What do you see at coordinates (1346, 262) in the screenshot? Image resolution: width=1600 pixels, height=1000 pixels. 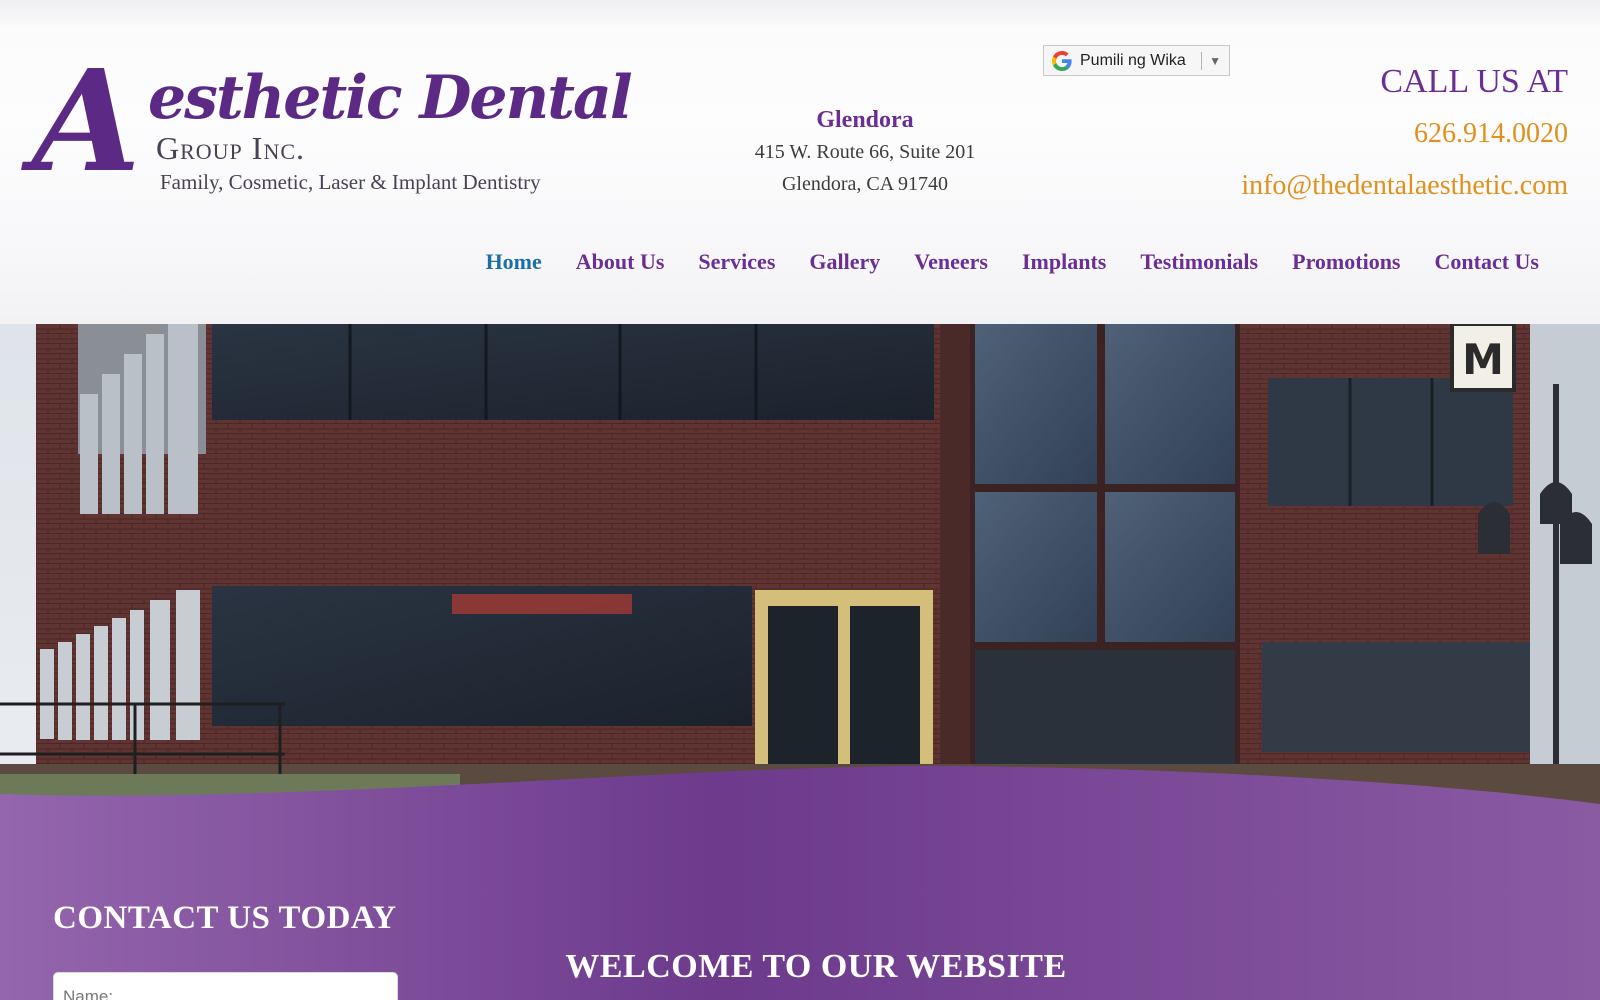 I see `nav-item-promotions: Promotions` at bounding box center [1346, 262].